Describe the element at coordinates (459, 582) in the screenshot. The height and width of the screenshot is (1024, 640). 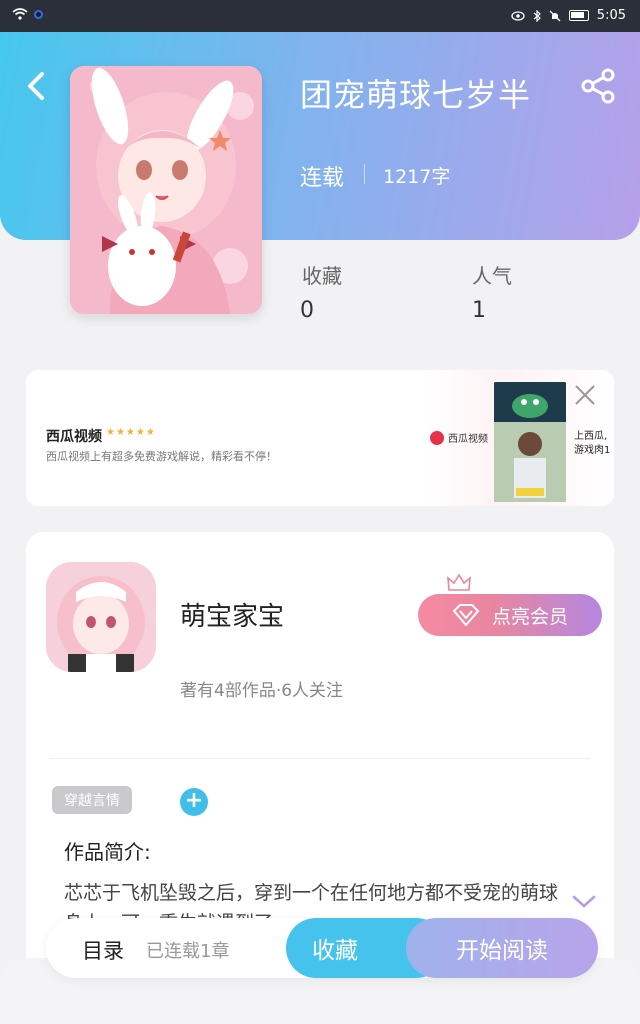
I see `crown-icon` at that location.